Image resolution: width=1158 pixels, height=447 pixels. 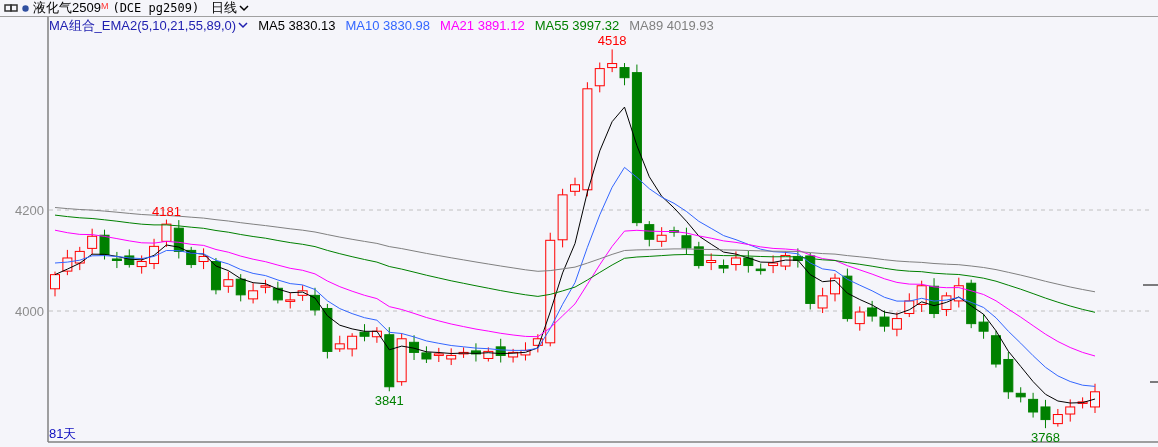 What do you see at coordinates (230, 8) in the screenshot?
I see `period-dropdown: 日线` at bounding box center [230, 8].